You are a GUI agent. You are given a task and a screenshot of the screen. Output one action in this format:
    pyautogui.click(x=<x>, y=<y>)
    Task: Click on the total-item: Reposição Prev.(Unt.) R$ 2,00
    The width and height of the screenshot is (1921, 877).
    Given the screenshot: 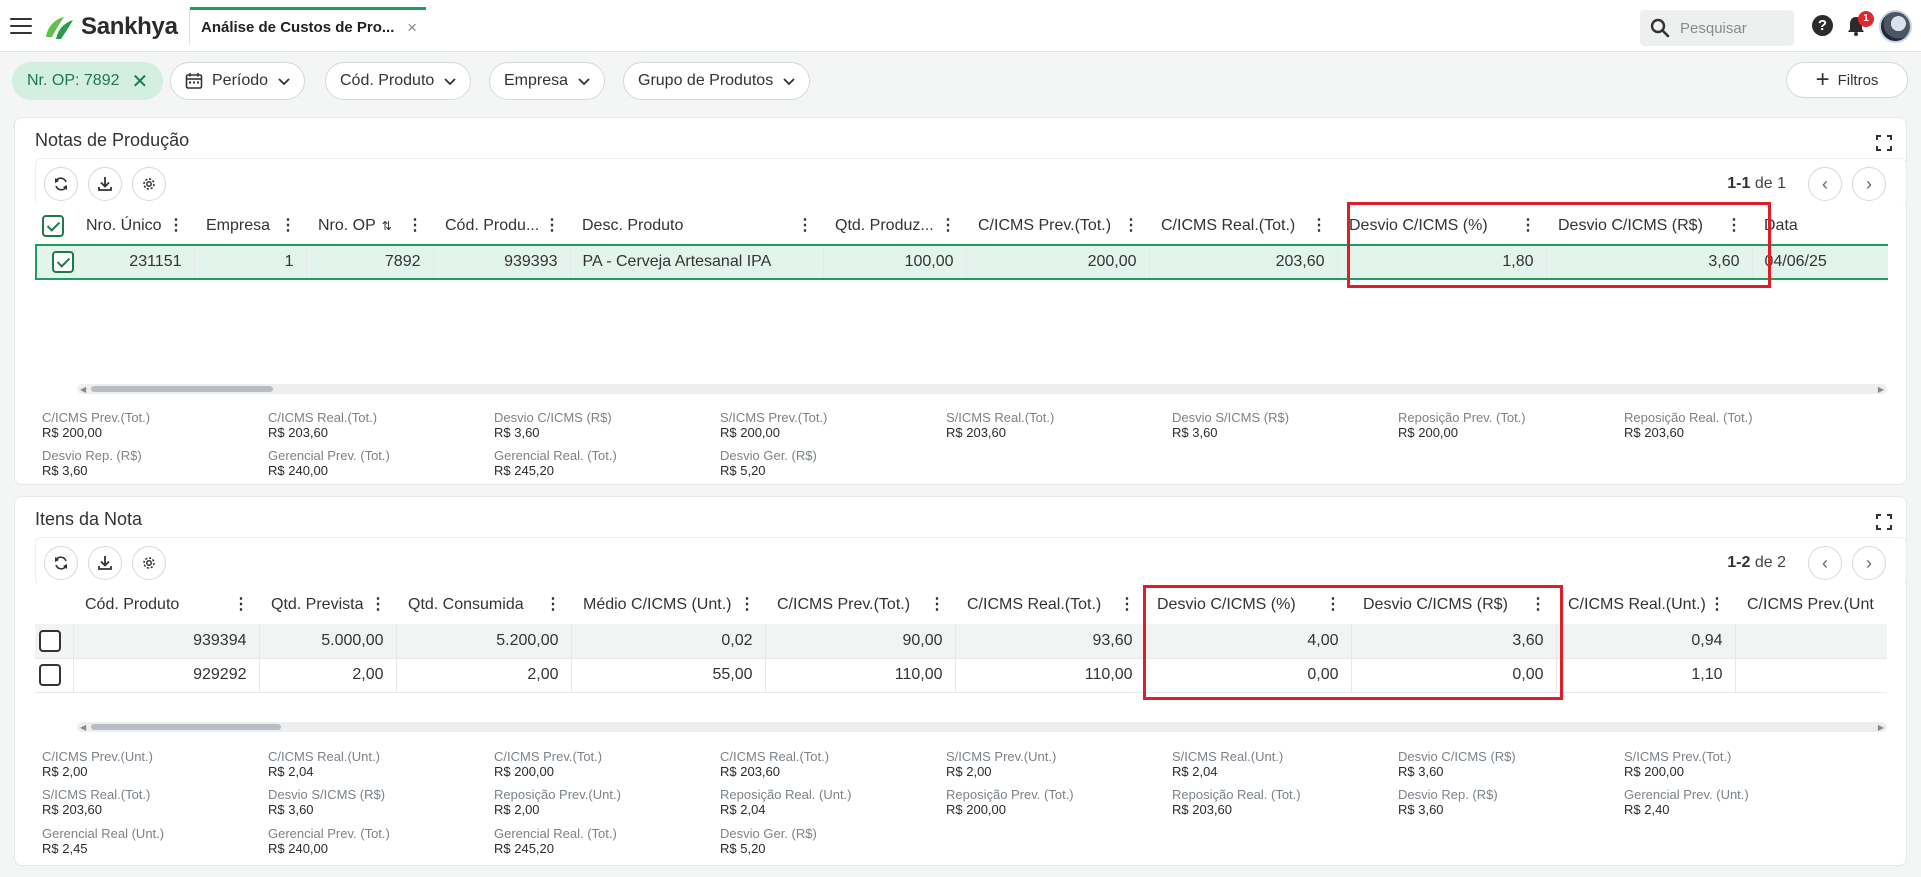 What is the action you would take?
    pyautogui.click(x=604, y=802)
    